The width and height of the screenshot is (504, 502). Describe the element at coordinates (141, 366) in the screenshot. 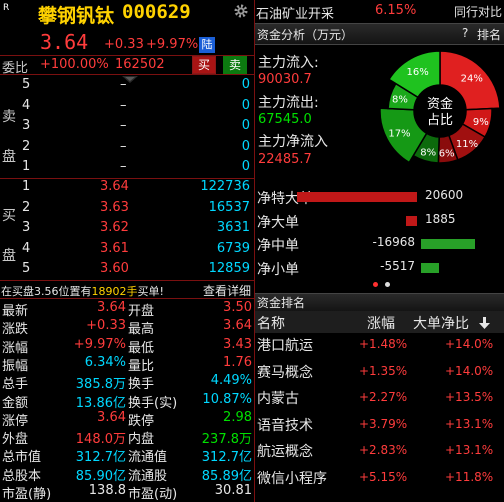

I see `stat-label: 量比` at that location.